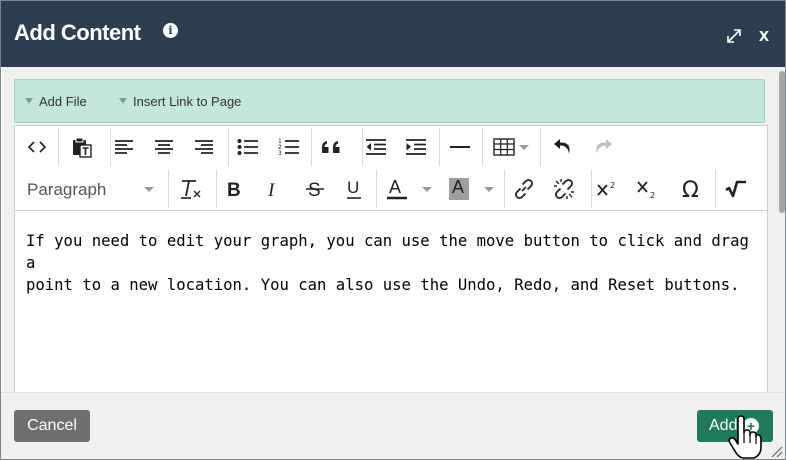 The height and width of the screenshot is (460, 786). What do you see at coordinates (427, 189) in the screenshot?
I see `text-color-caret-icon` at bounding box center [427, 189].